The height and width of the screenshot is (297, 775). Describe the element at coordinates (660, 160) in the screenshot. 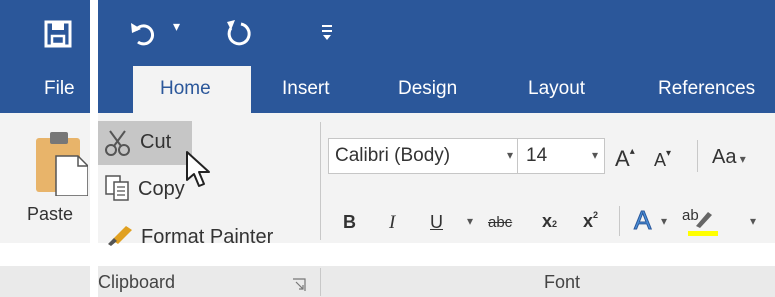

I see `shrink-font-label: A` at that location.